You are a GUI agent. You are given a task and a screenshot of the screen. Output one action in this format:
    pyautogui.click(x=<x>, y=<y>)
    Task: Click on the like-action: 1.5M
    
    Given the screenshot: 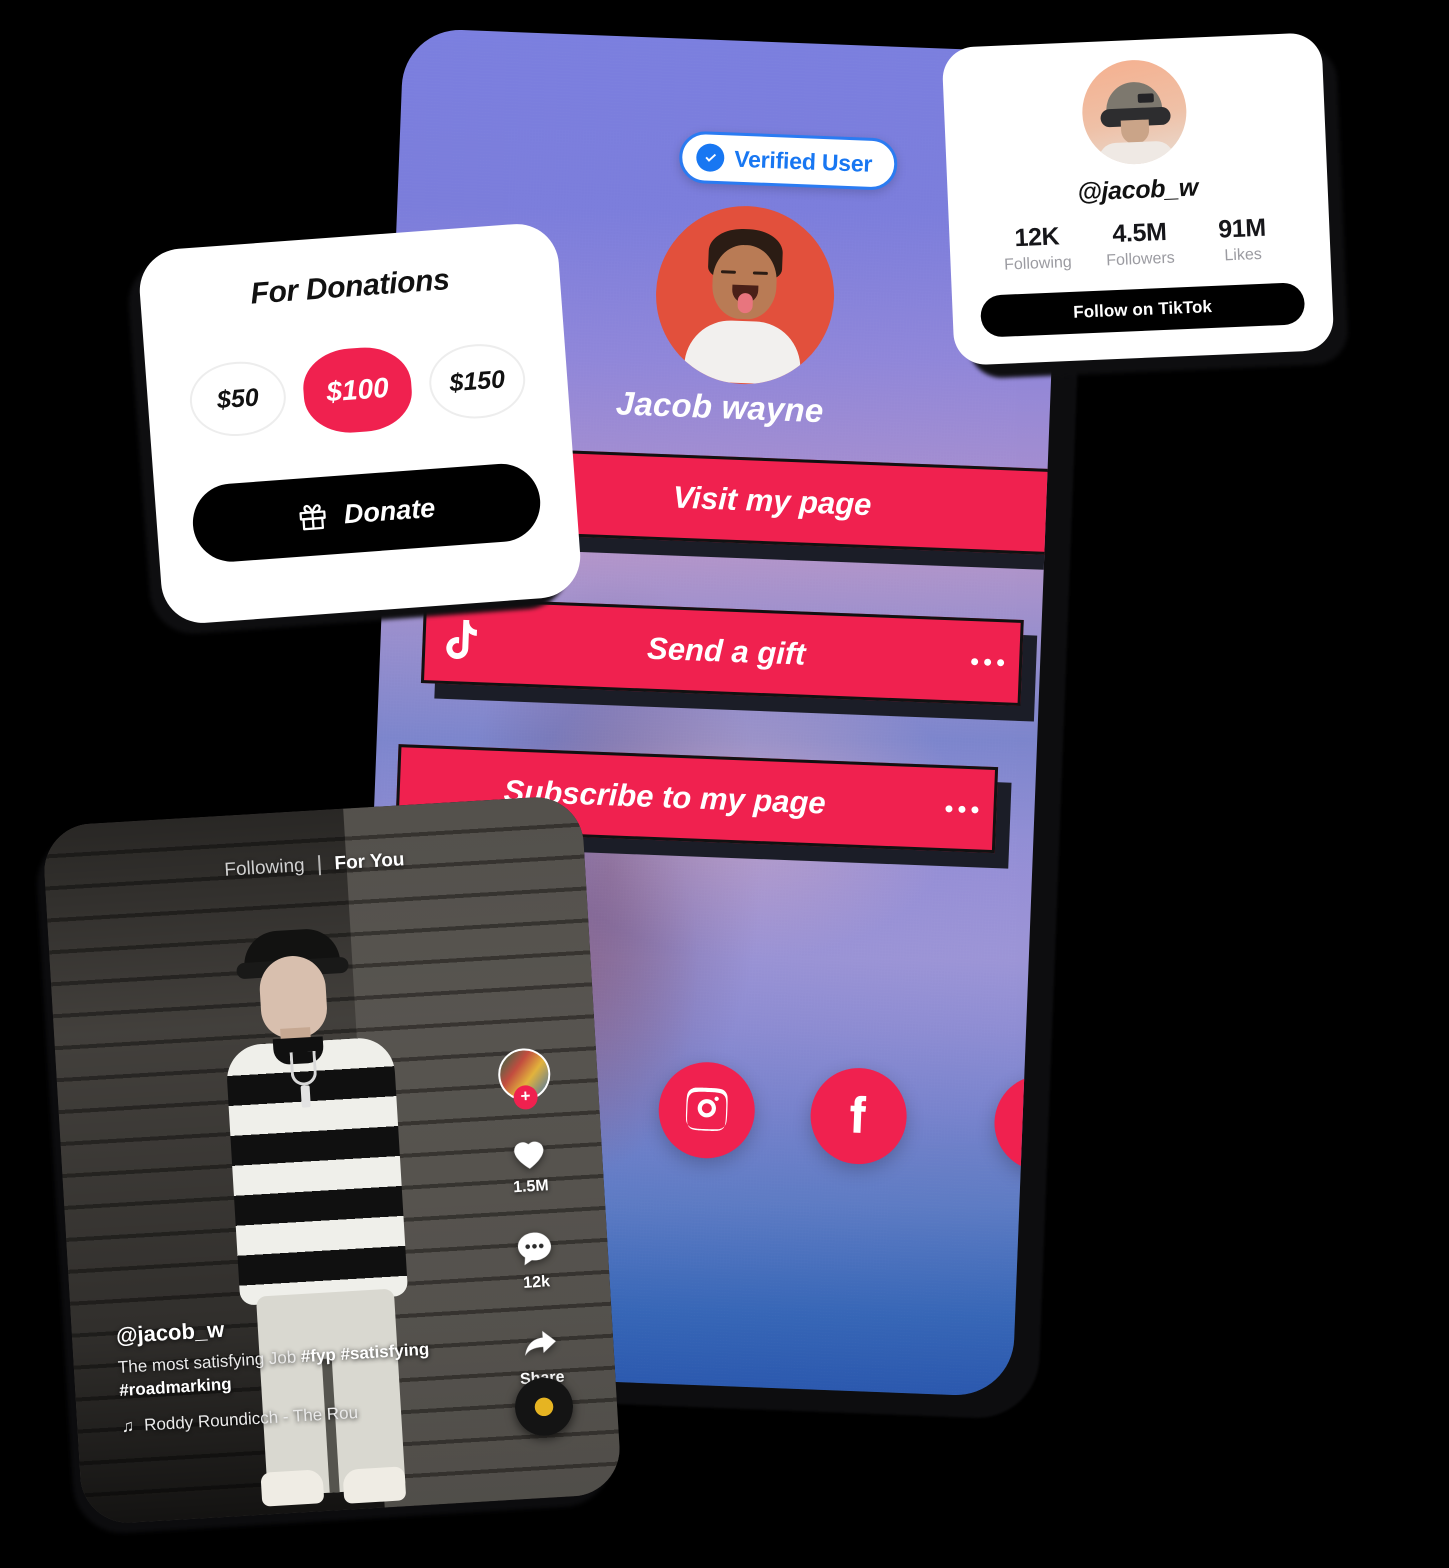 What is the action you would take?
    pyautogui.click(x=530, y=1163)
    